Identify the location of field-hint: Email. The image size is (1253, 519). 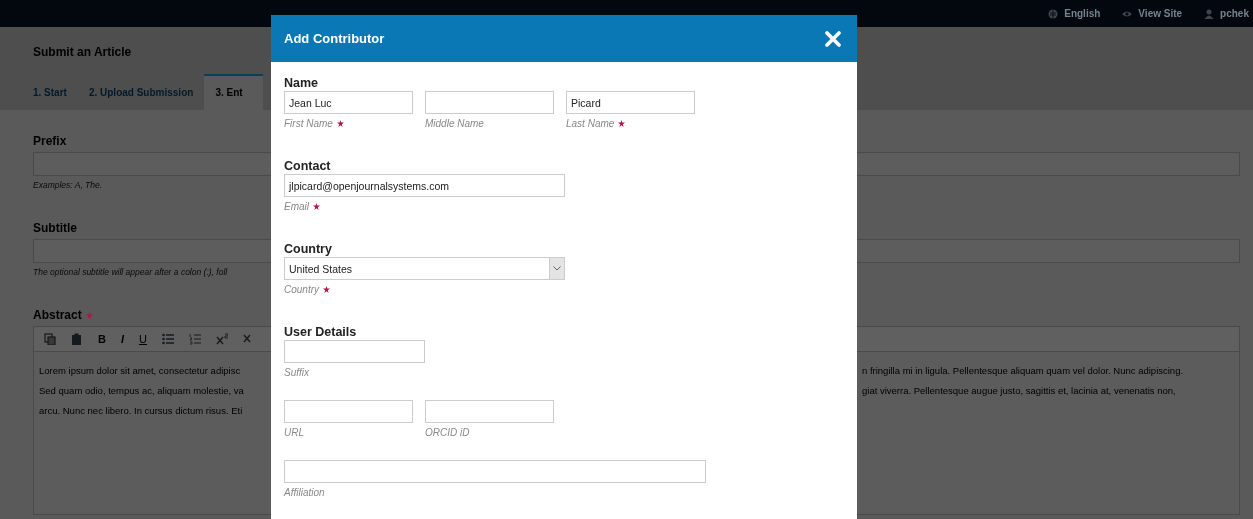
(296, 206).